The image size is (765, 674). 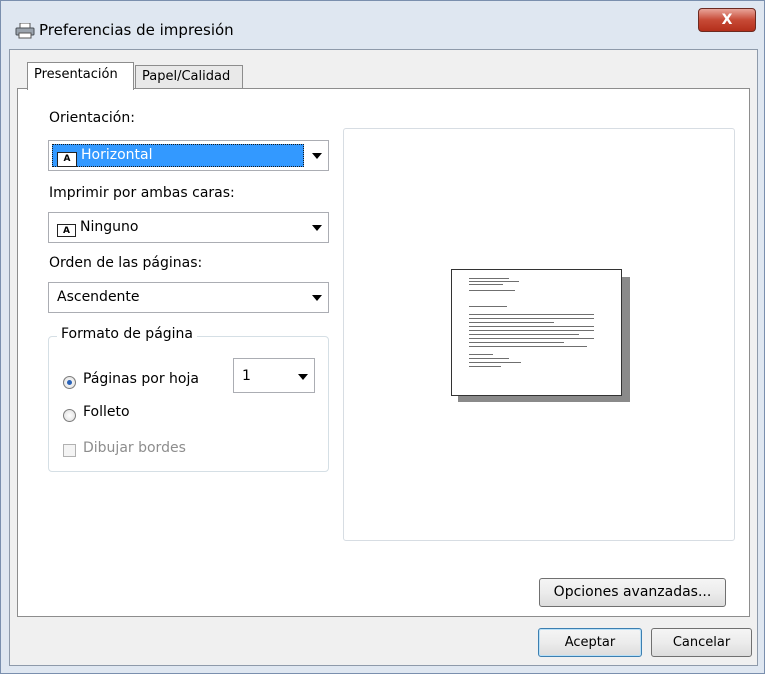 I want to click on window-title: Preferencias de impresión, so click(x=136, y=30).